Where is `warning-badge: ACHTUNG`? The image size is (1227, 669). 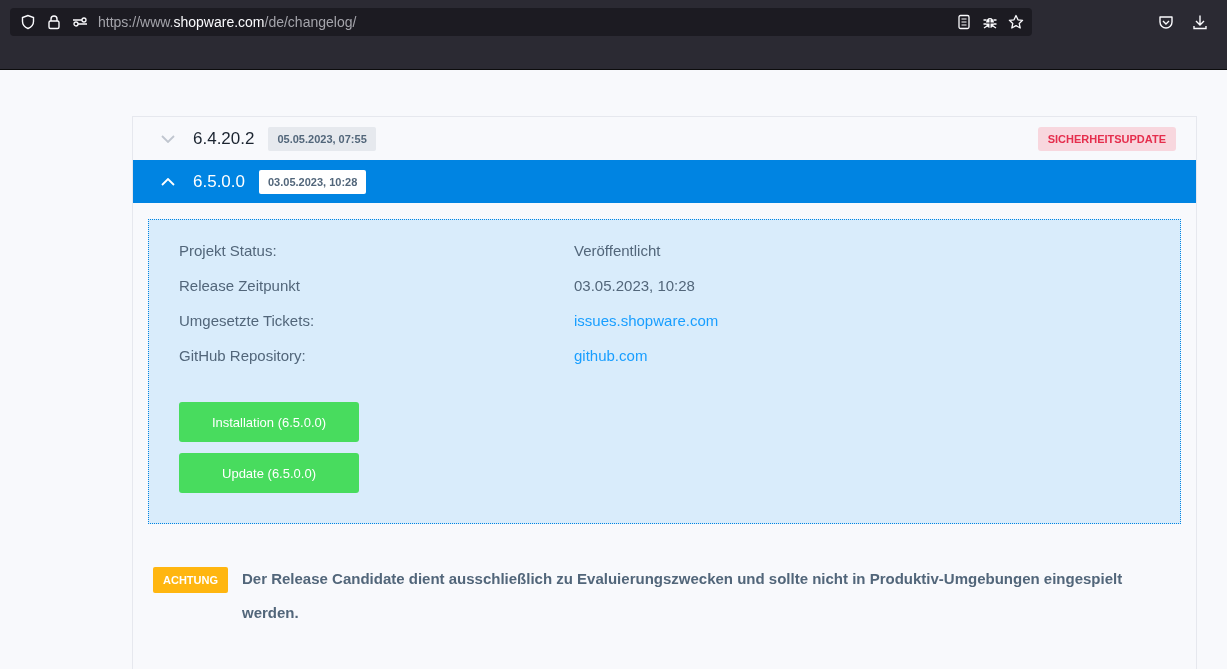
warning-badge: ACHTUNG is located at coordinates (190, 580).